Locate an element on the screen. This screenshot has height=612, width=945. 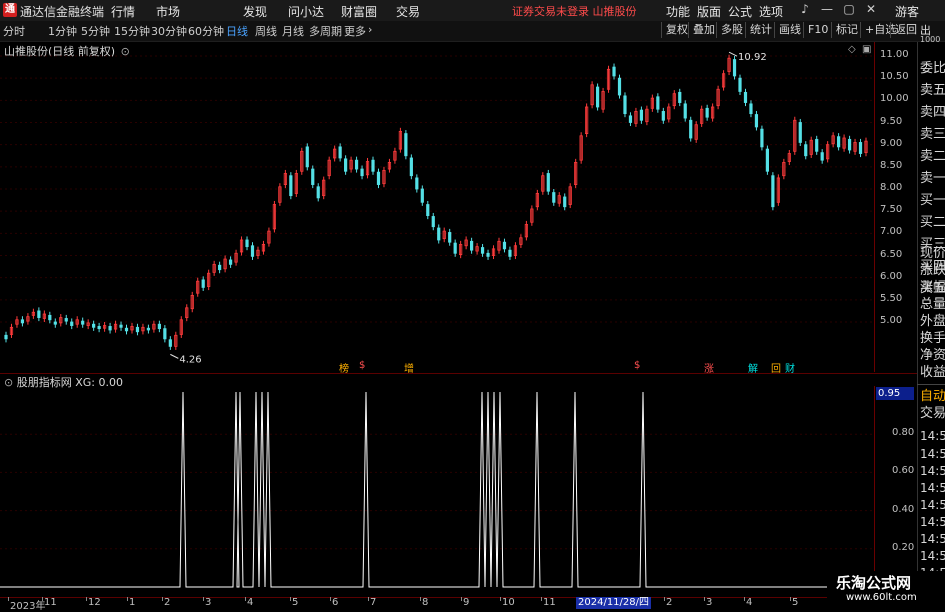
date-tick-label: 1 is located at coordinates (132, 602).